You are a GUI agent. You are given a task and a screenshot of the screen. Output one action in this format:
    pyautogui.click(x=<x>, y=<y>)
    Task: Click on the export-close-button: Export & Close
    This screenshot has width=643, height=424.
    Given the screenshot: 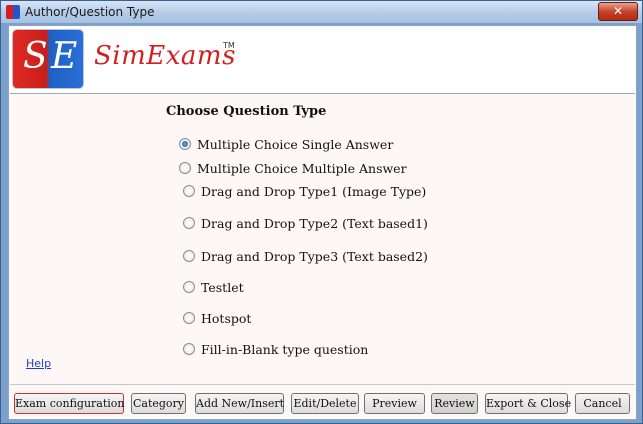 What is the action you would take?
    pyautogui.click(x=528, y=403)
    